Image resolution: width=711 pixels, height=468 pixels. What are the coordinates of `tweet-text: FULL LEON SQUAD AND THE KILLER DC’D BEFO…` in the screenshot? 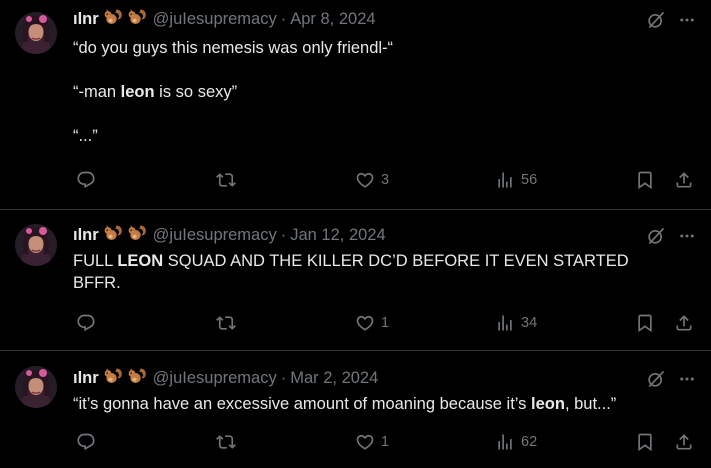 It's located at (368, 272).